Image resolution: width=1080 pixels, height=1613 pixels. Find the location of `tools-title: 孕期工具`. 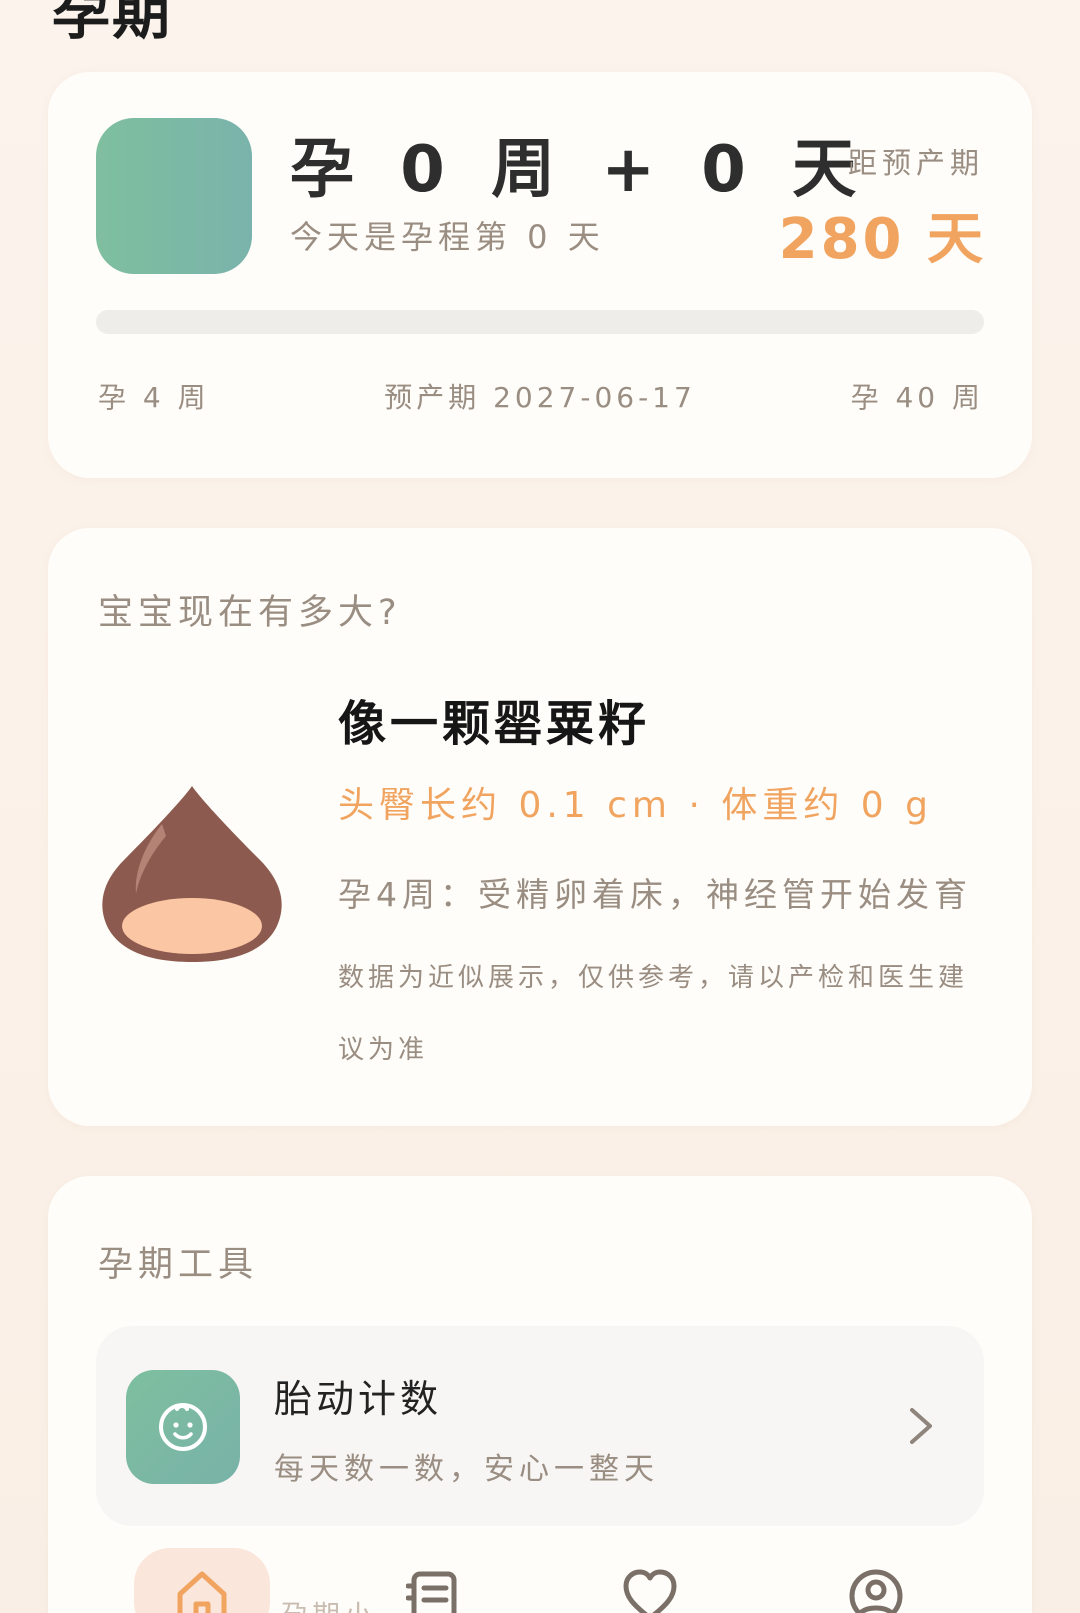

tools-title: 孕期工具 is located at coordinates (178, 1265).